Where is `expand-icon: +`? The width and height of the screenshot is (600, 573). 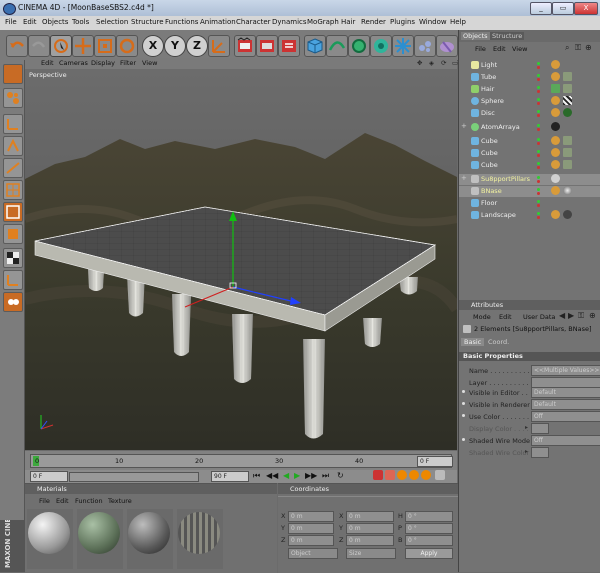
expand-icon: + is located at coordinates (464, 178).